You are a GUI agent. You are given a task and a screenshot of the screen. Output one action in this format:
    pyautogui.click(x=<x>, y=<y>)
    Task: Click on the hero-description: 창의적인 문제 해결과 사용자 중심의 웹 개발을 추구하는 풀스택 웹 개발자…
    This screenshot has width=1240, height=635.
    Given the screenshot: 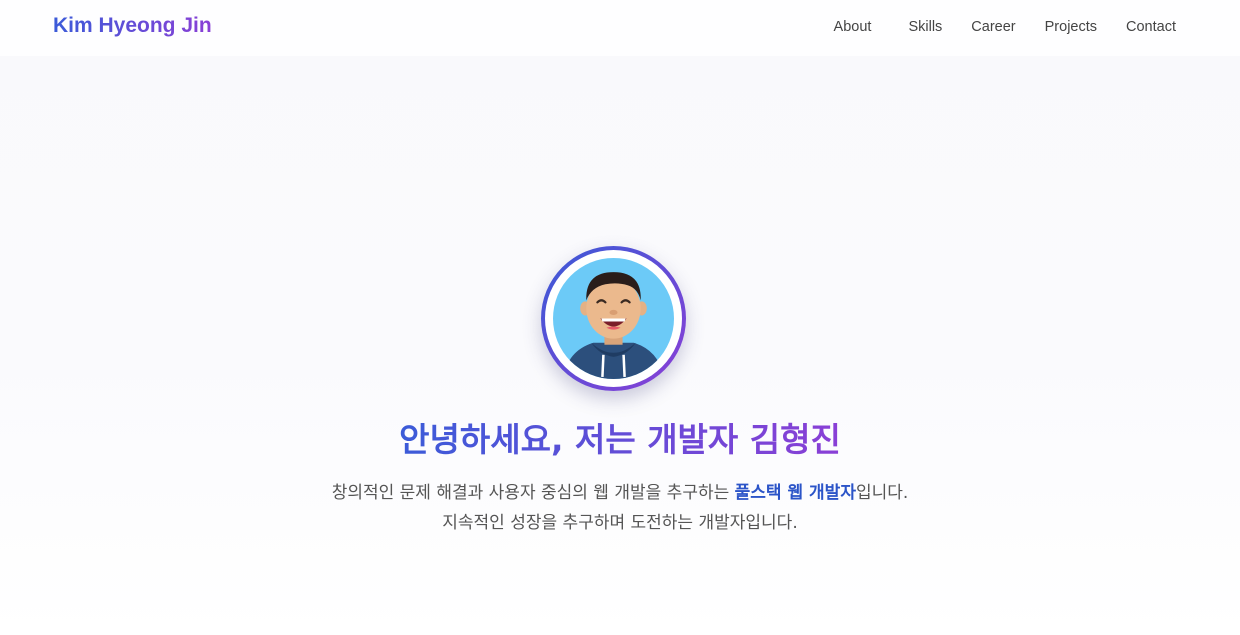 What is the action you would take?
    pyautogui.click(x=620, y=508)
    